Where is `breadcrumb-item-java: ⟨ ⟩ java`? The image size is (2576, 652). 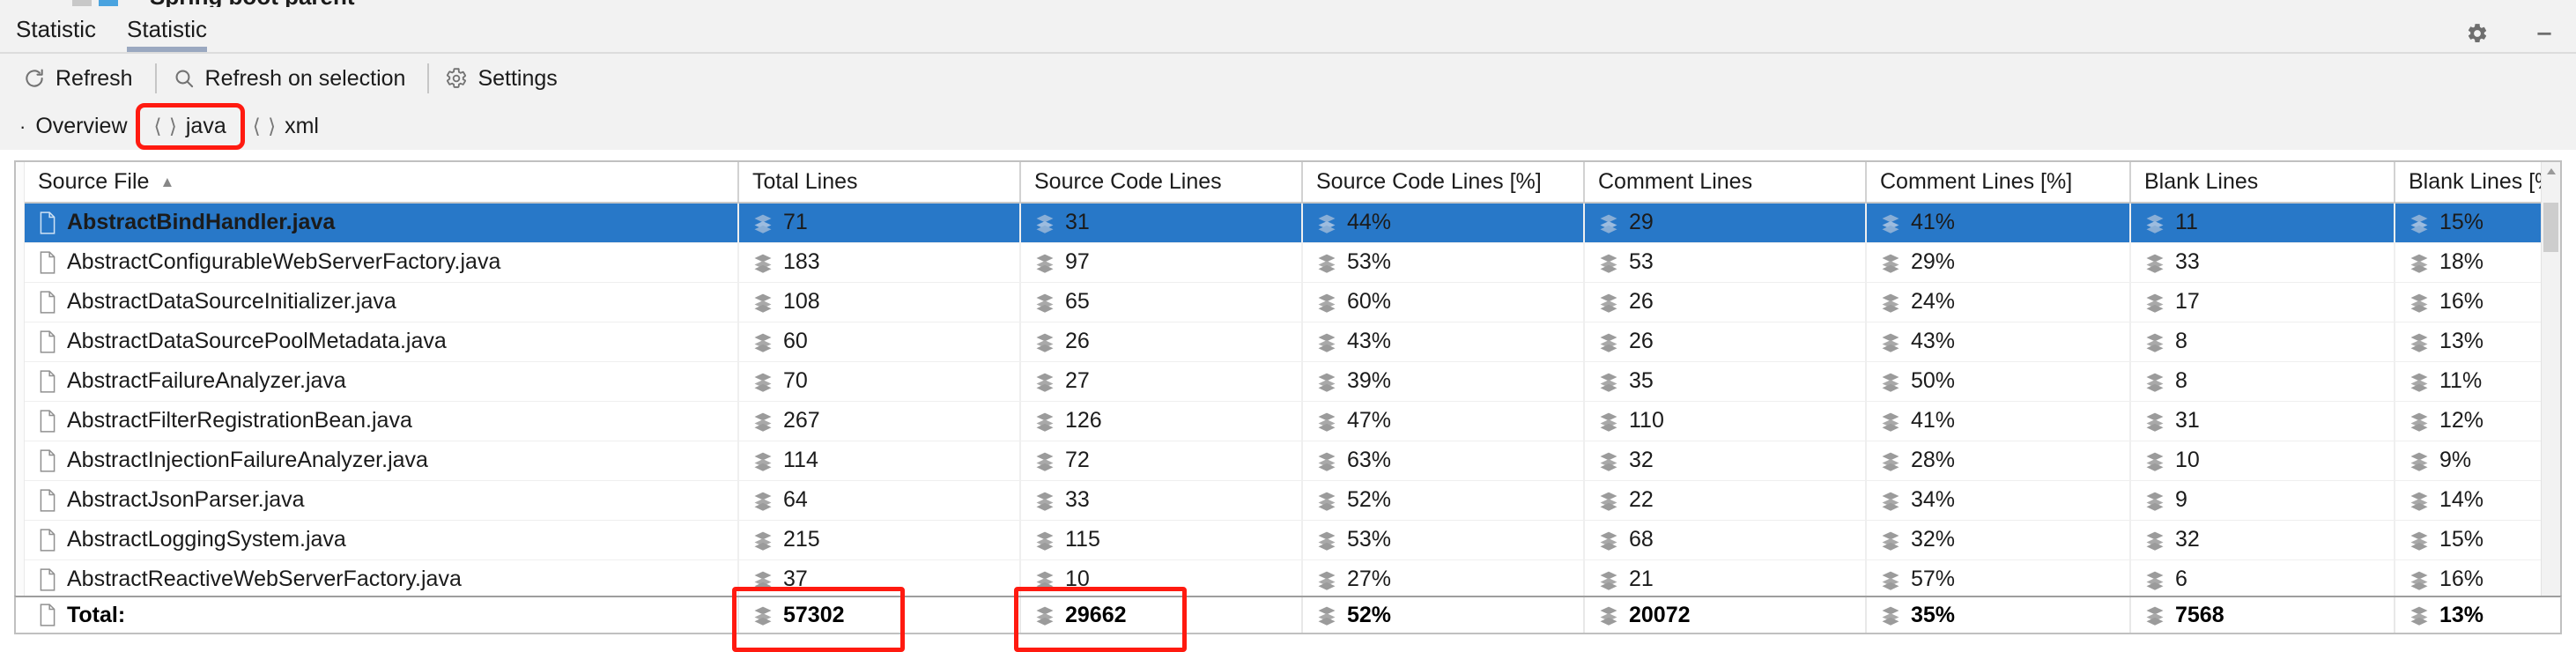
breadcrumb-item-java: ⟨ ⟩ java is located at coordinates (190, 127).